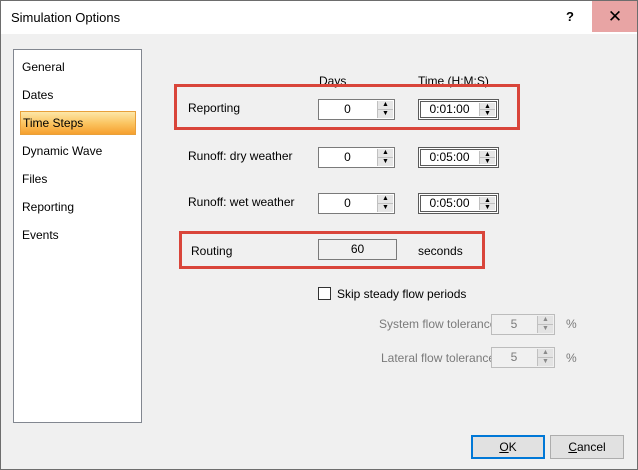 This screenshot has width=638, height=470. I want to click on cancel-button: Cancel, so click(587, 447).